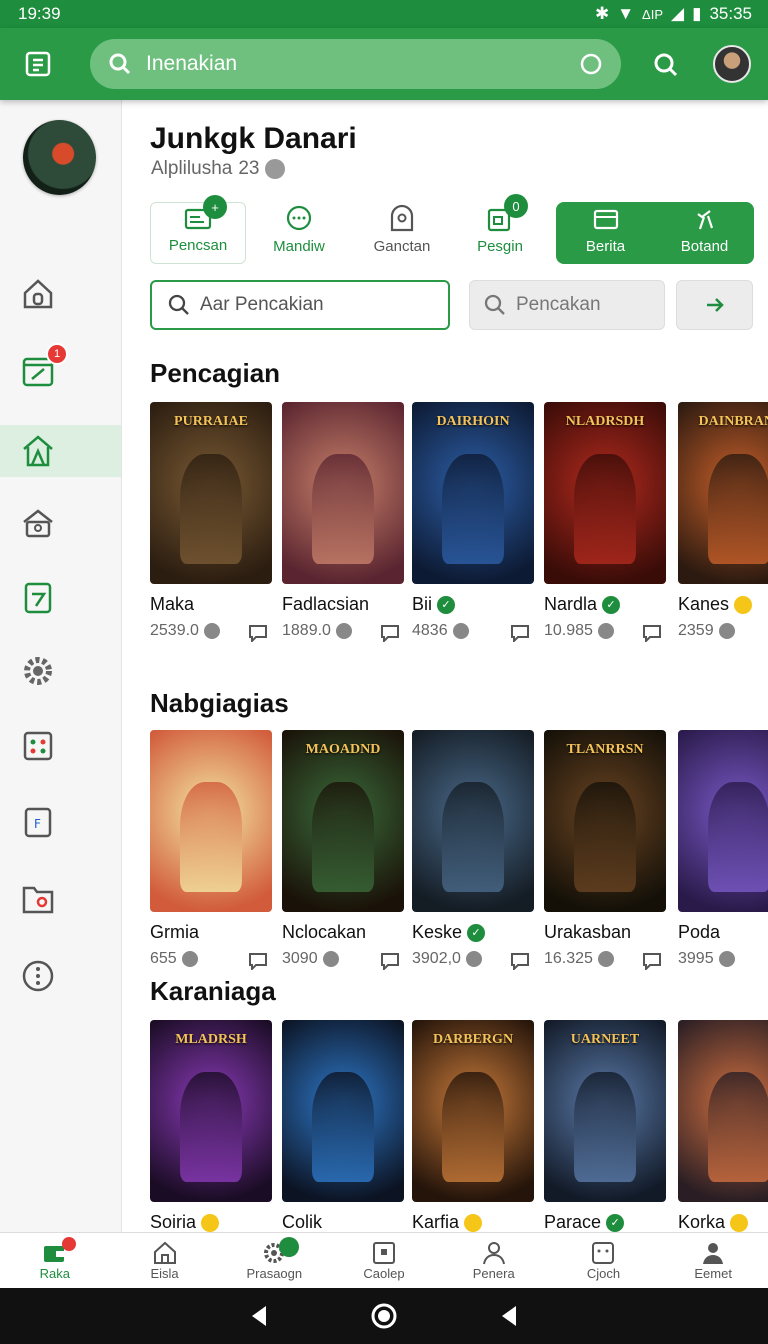 The image size is (768, 1344). I want to click on game-card: DAIRHOIN Bii ✓ 4836, so click(473, 527).